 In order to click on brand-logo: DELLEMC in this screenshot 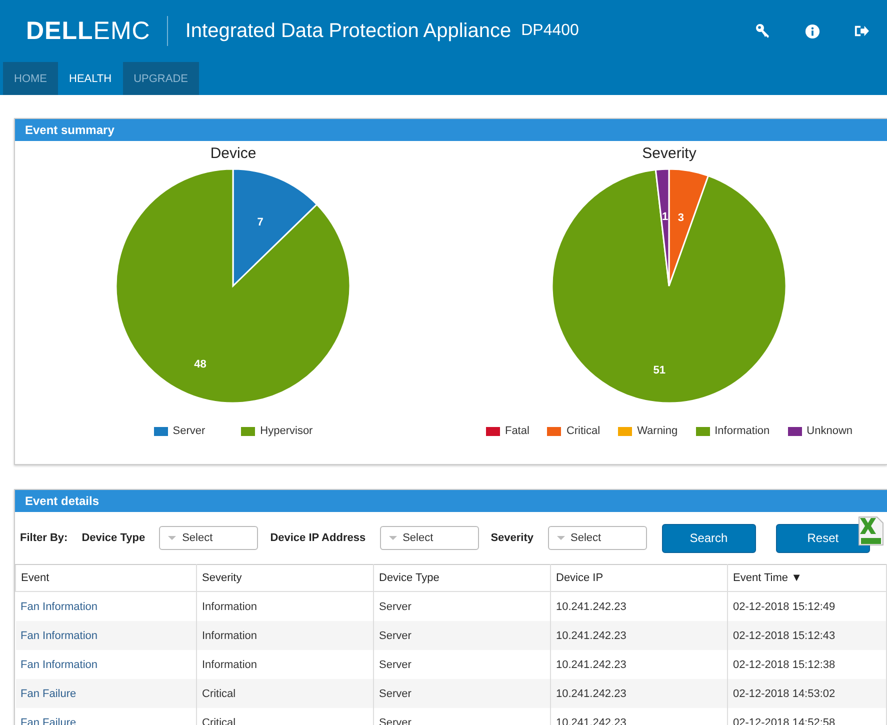, I will do `click(88, 31)`.